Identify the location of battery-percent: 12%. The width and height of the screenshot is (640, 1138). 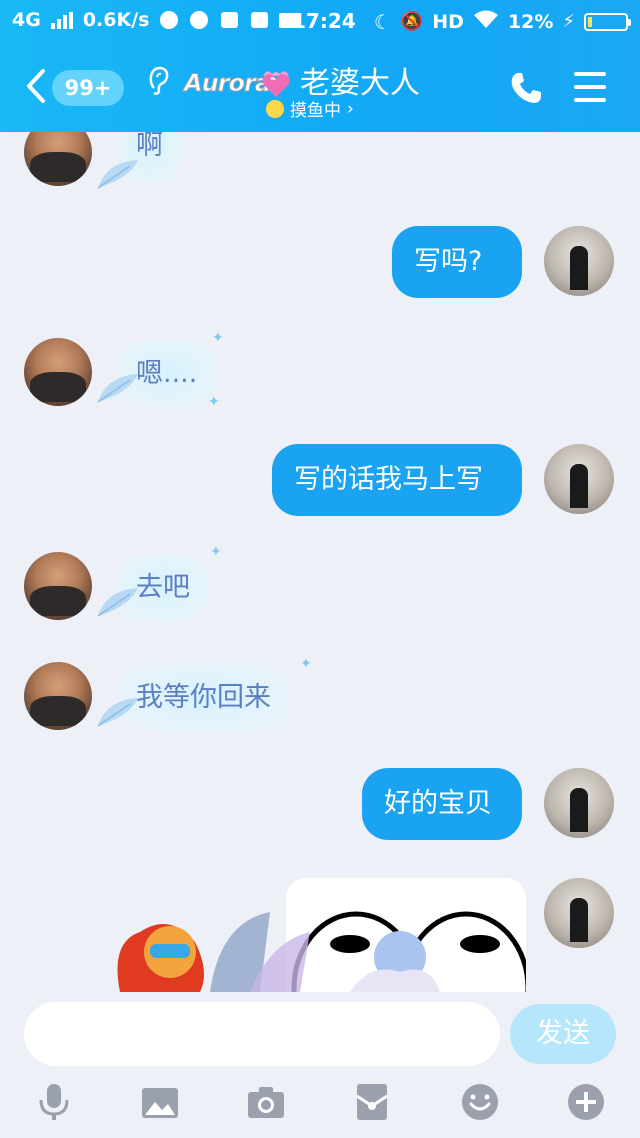
(530, 21).